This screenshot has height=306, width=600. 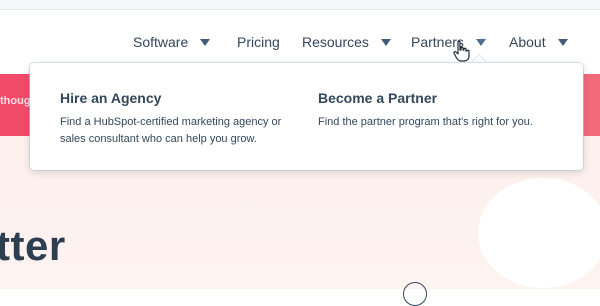 I want to click on chat-bubble-icon, so click(x=415, y=294).